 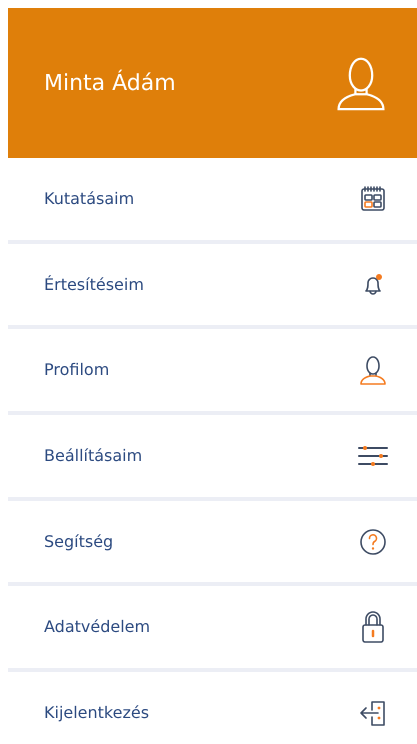 What do you see at coordinates (79, 541) in the screenshot?
I see `menu-label: Segítség` at bounding box center [79, 541].